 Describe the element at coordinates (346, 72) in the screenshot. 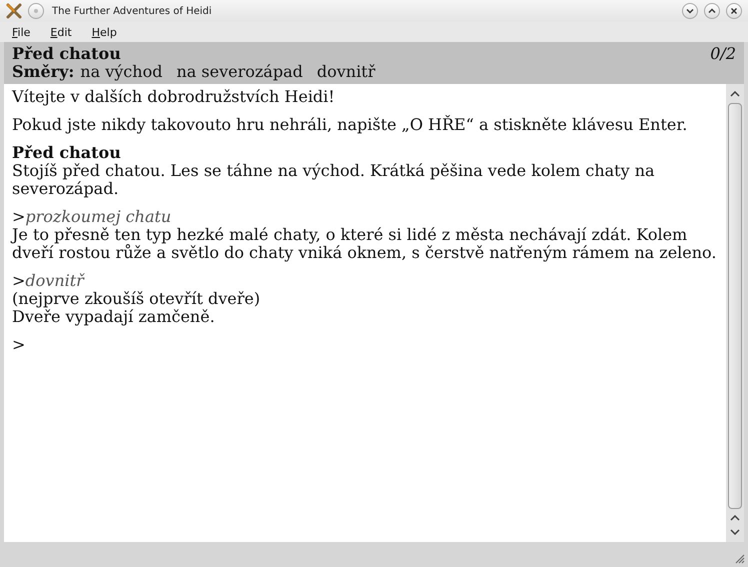

I see `exit-link: dovnitř` at that location.